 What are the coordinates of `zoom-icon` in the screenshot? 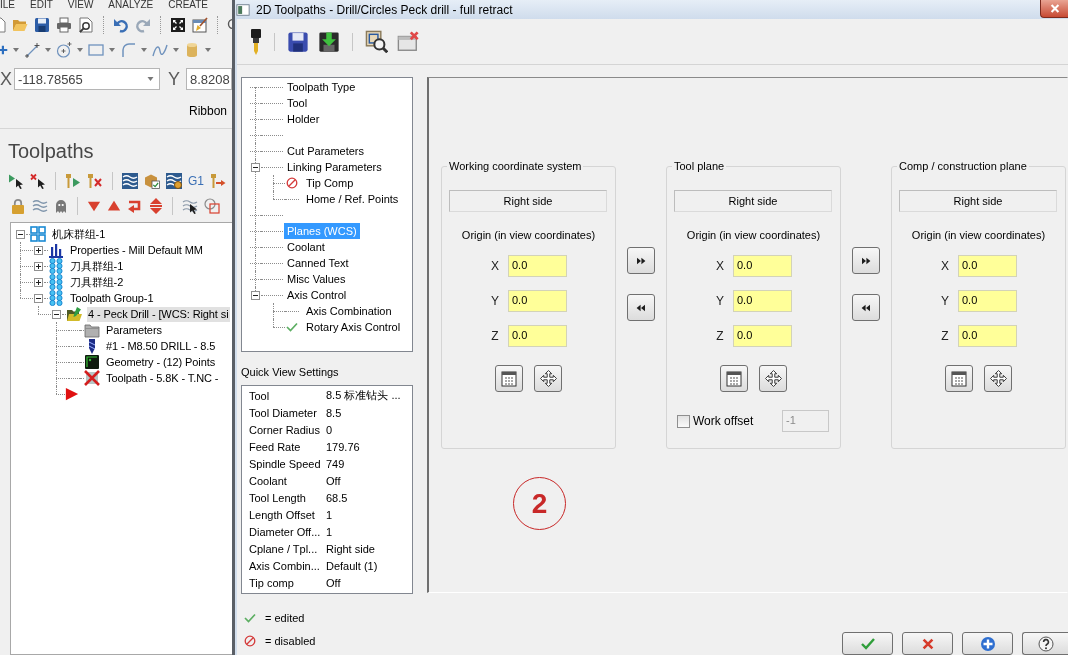 It's located at (376, 41).